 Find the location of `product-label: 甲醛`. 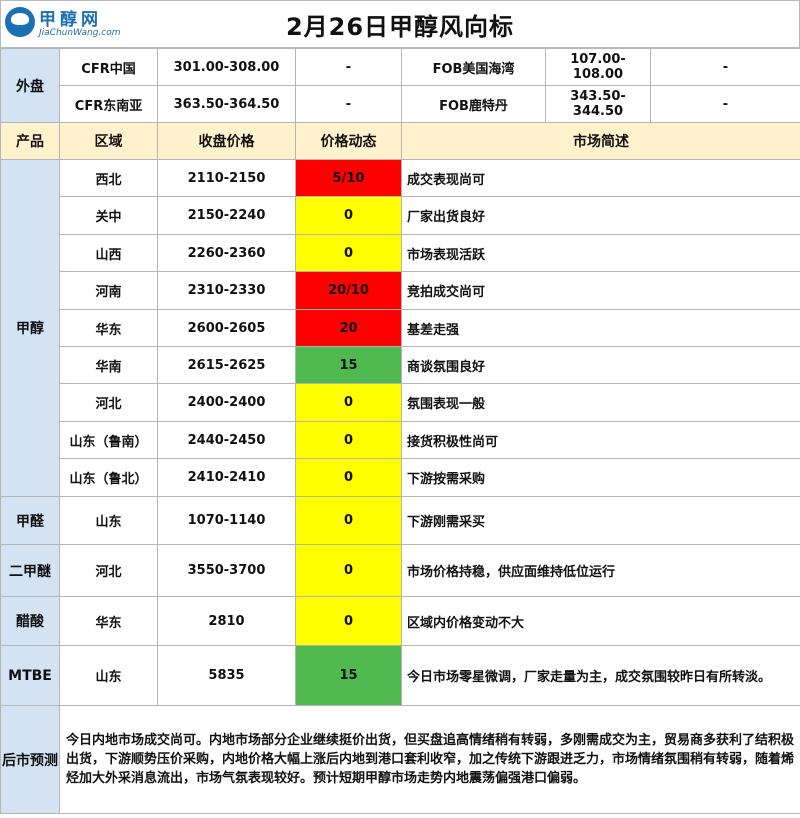

product-label: 甲醛 is located at coordinates (30, 520).